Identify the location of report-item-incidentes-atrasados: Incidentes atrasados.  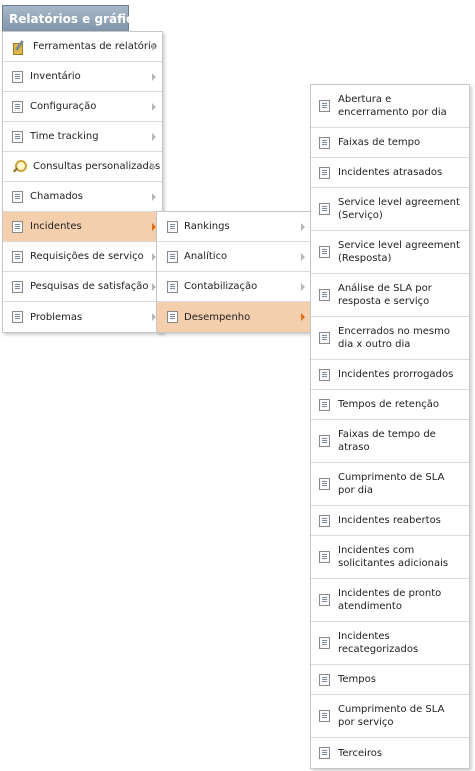
(390, 173).